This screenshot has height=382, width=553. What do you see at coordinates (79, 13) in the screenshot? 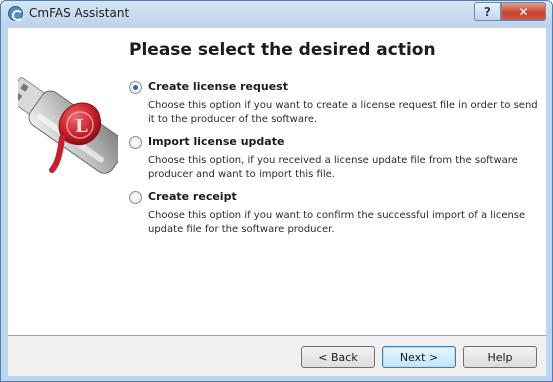
I see `window-title: CmFAS Assistant` at bounding box center [79, 13].